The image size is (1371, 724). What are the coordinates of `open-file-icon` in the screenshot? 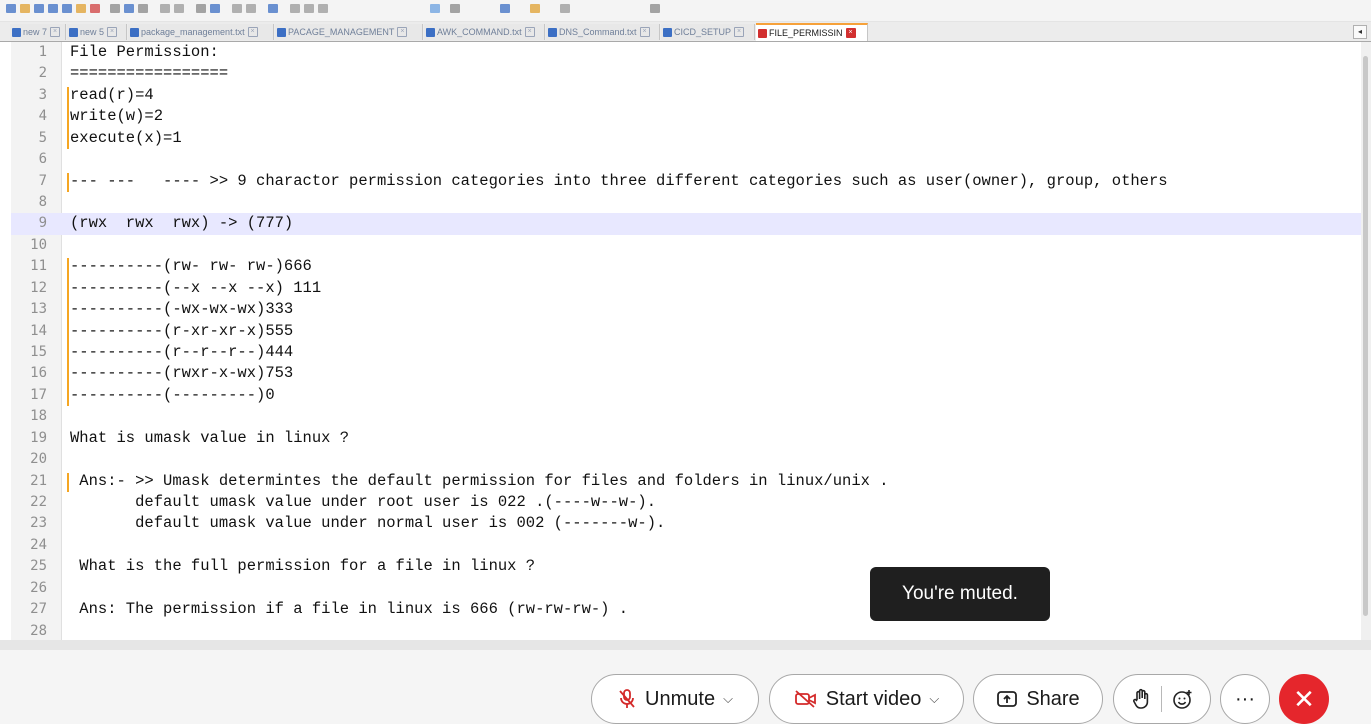 It's located at (25, 8).